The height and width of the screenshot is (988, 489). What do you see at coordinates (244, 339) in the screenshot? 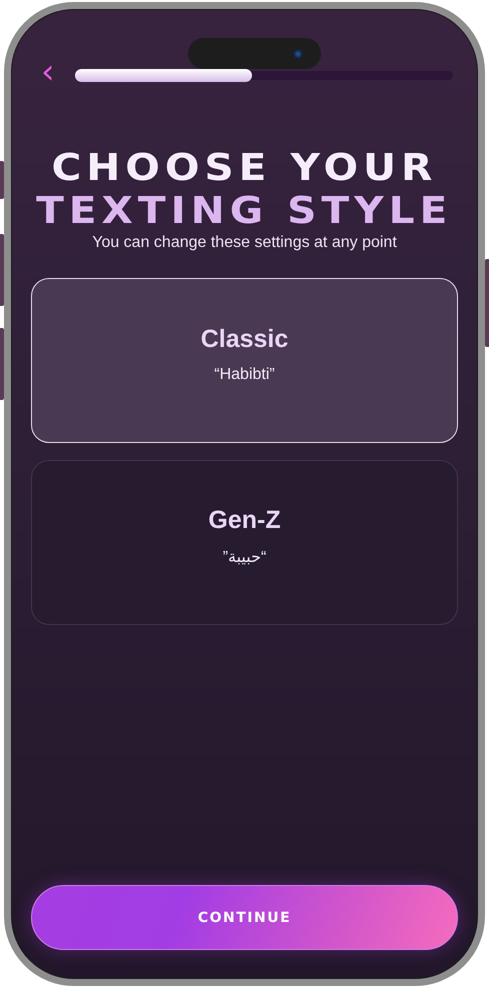
I see `option-title: Classic` at bounding box center [244, 339].